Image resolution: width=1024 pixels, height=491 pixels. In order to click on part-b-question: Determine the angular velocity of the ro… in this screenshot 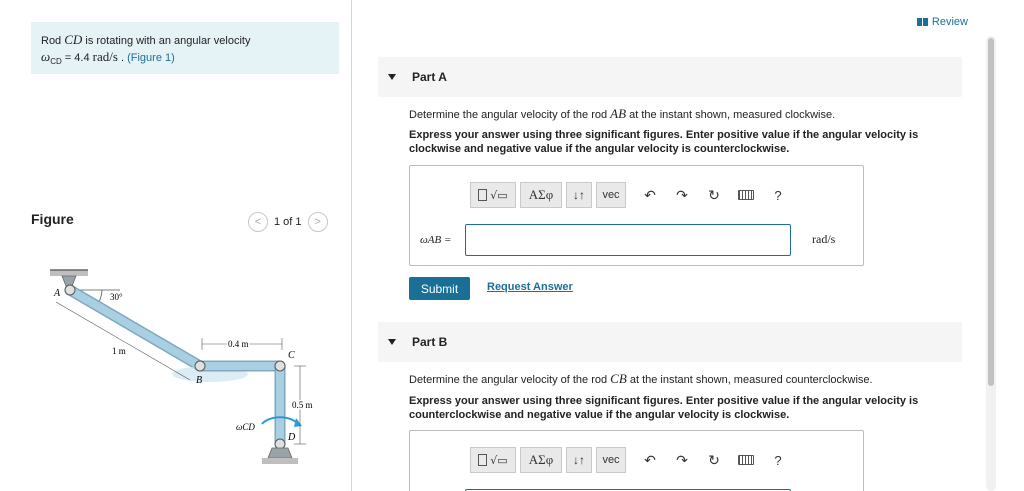, I will do `click(679, 379)`.